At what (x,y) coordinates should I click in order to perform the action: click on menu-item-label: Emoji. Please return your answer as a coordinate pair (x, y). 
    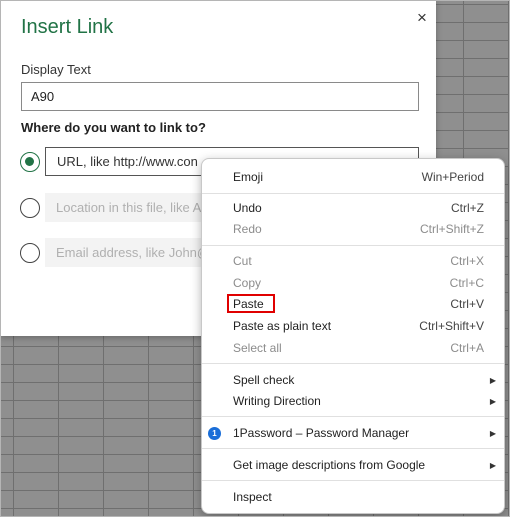
    Looking at the image, I should click on (248, 177).